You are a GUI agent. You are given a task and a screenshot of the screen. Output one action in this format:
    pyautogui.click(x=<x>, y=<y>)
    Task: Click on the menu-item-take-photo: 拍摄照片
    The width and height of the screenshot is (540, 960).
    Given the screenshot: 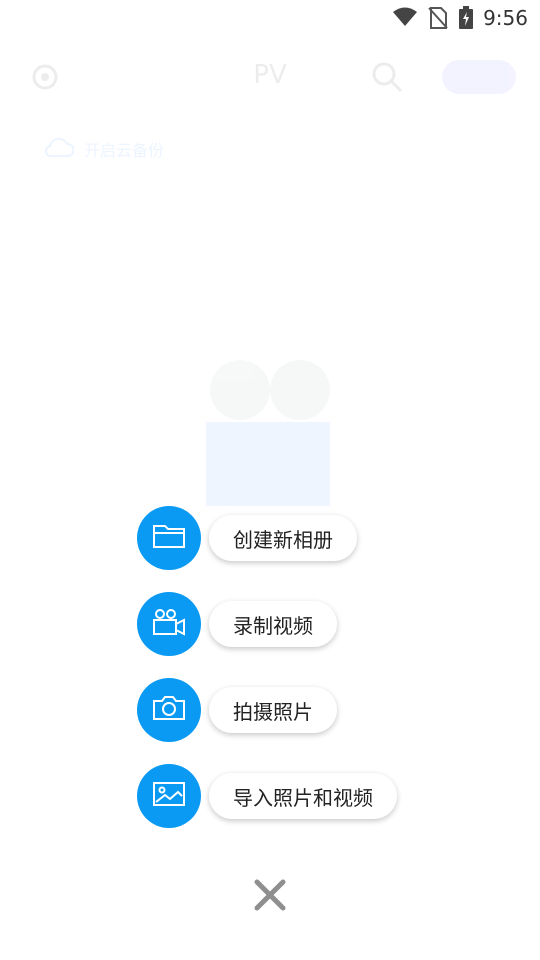 What is the action you would take?
    pyautogui.click(x=237, y=710)
    